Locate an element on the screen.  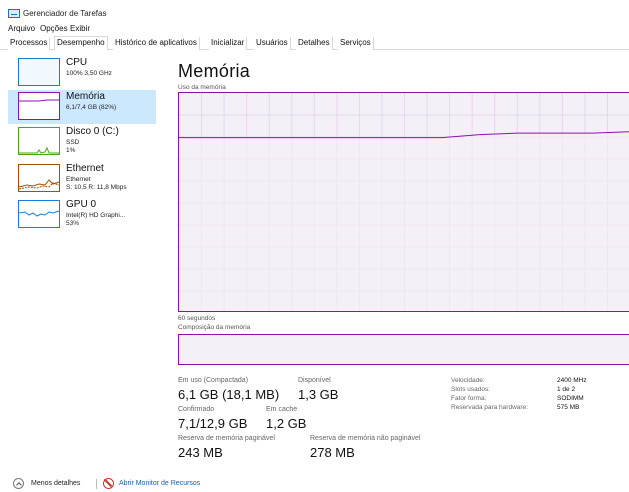
in-use-value: 6,1 GB (18,1 MB) is located at coordinates (229, 394).